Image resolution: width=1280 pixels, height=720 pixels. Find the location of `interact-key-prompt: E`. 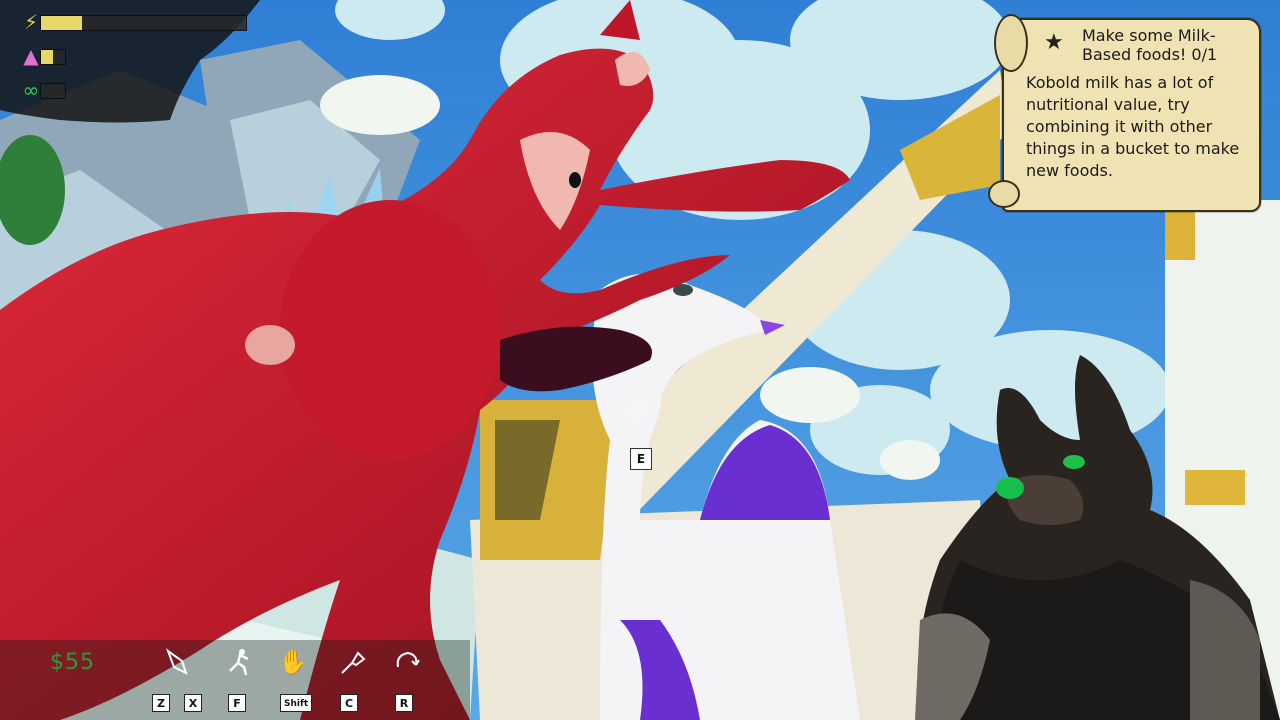

interact-key-prompt: E is located at coordinates (641, 459).